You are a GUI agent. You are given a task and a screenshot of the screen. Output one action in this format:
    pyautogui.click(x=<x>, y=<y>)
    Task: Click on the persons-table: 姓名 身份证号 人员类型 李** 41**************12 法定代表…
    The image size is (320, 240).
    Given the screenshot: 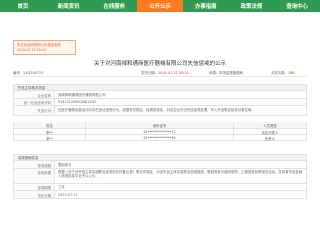 What is the action you would take?
    pyautogui.click(x=160, y=131)
    